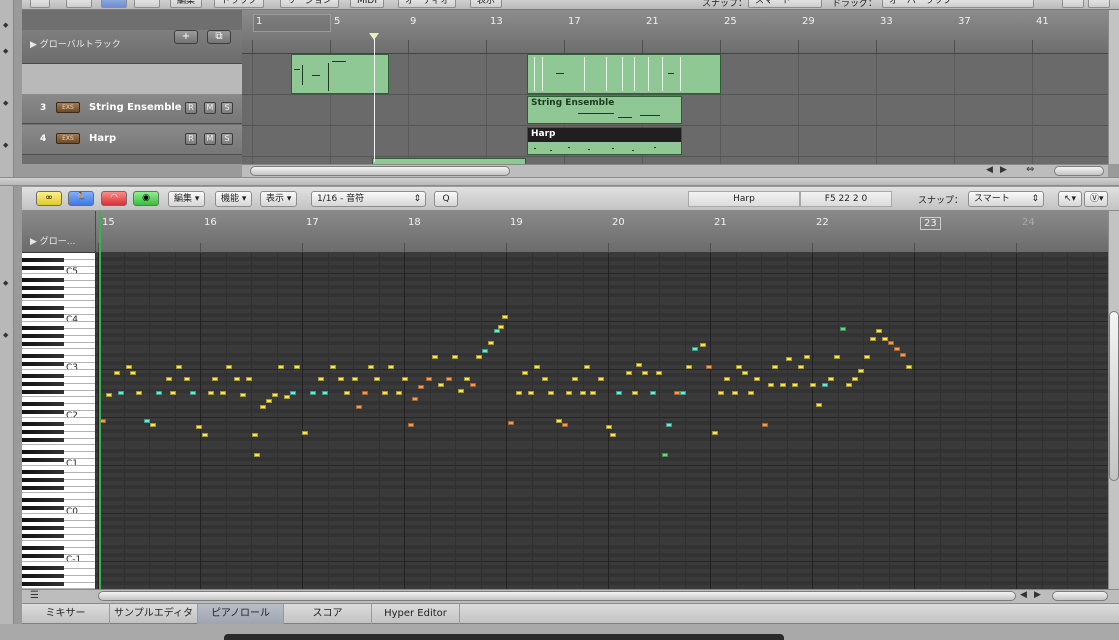  What do you see at coordinates (279, 199) in the screenshot?
I see `piano-roll-menu-view: 表示 ▾` at bounding box center [279, 199].